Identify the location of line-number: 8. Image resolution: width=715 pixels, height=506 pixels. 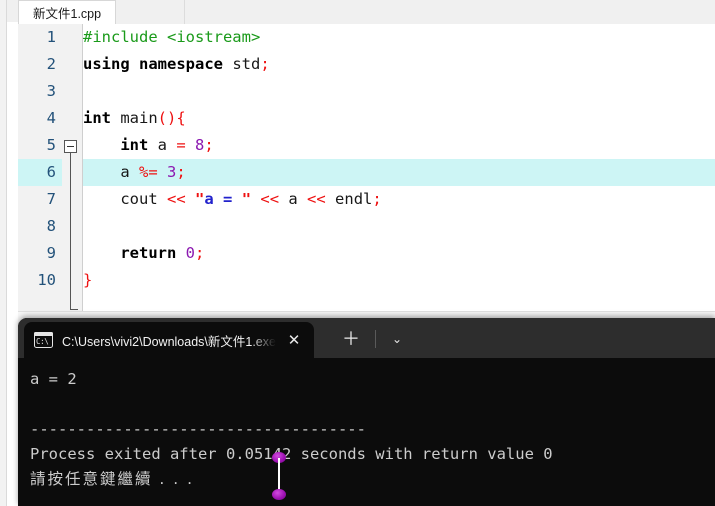
(51, 226).